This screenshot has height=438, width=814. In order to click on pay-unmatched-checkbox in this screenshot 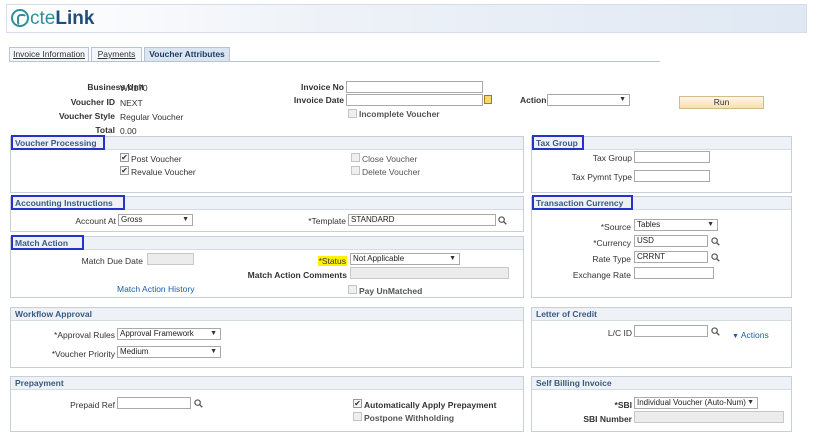, I will do `click(352, 289)`.